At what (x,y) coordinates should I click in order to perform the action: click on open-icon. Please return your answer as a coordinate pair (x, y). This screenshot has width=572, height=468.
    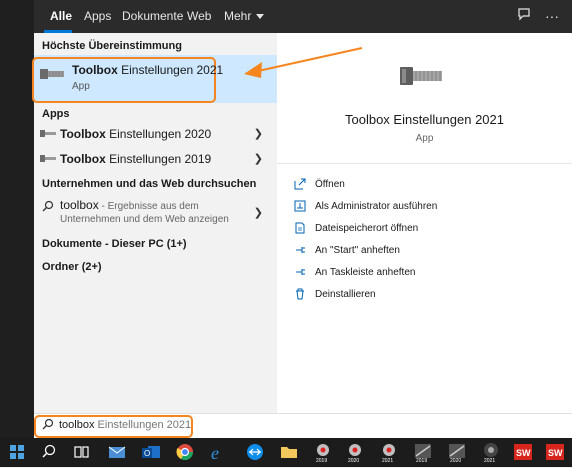
    Looking at the image, I should click on (300, 185).